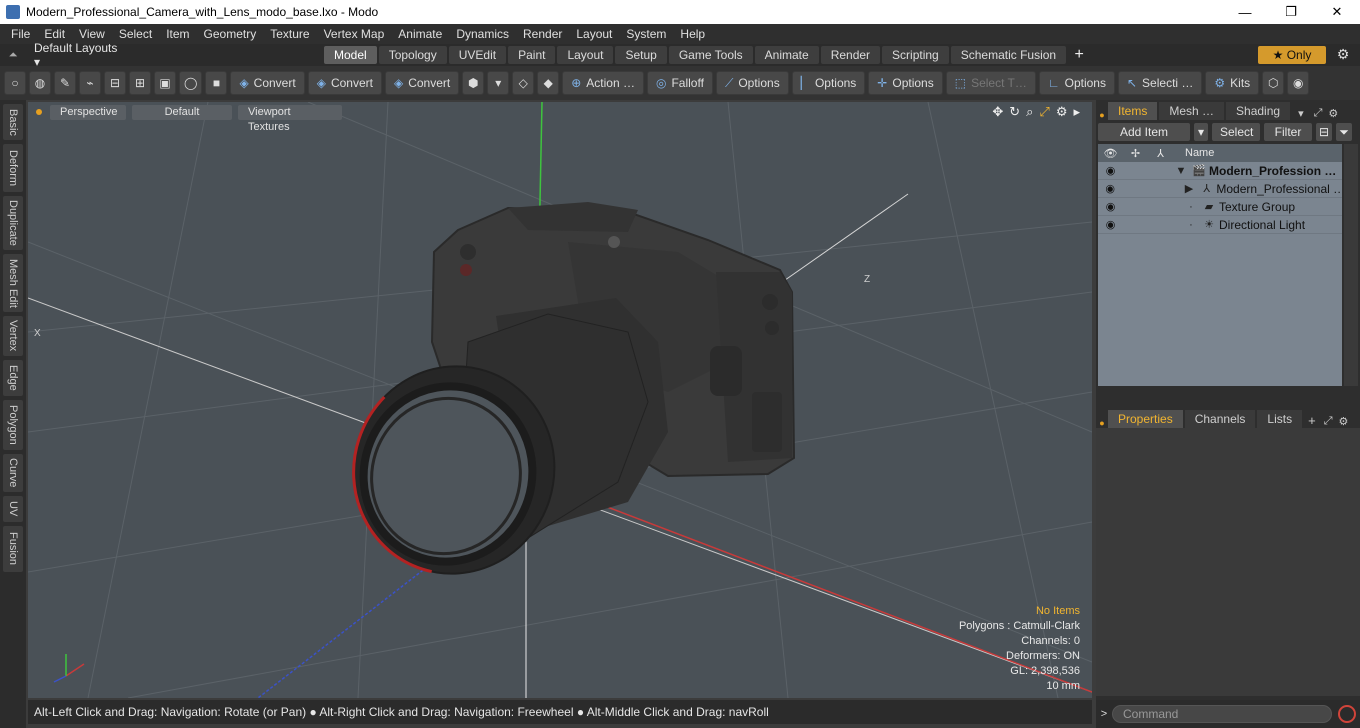 This screenshot has height=728, width=1360. What do you see at coordinates (191, 83) in the screenshot?
I see `circle-icon: ◯` at bounding box center [191, 83].